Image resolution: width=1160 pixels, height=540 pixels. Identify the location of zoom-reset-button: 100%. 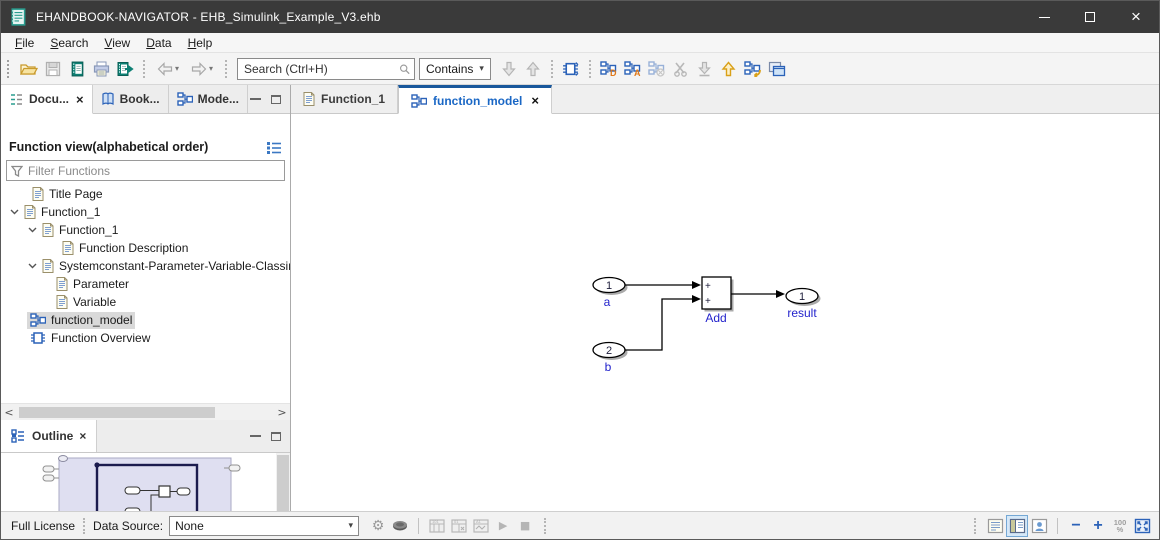
(1120, 526).